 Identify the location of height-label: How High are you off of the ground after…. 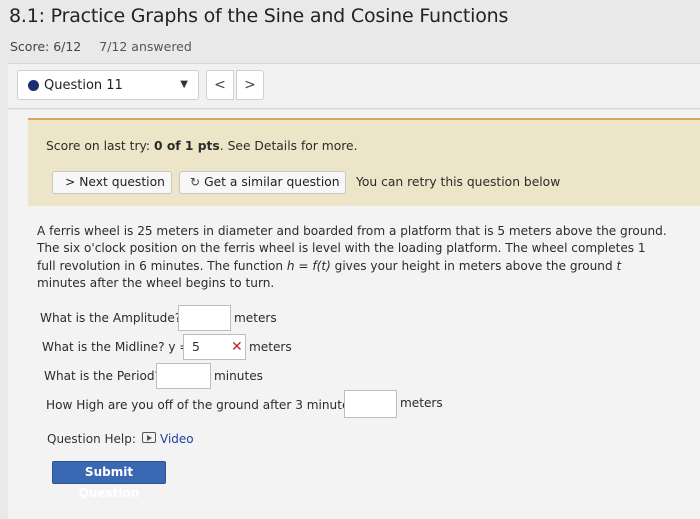
(204, 405).